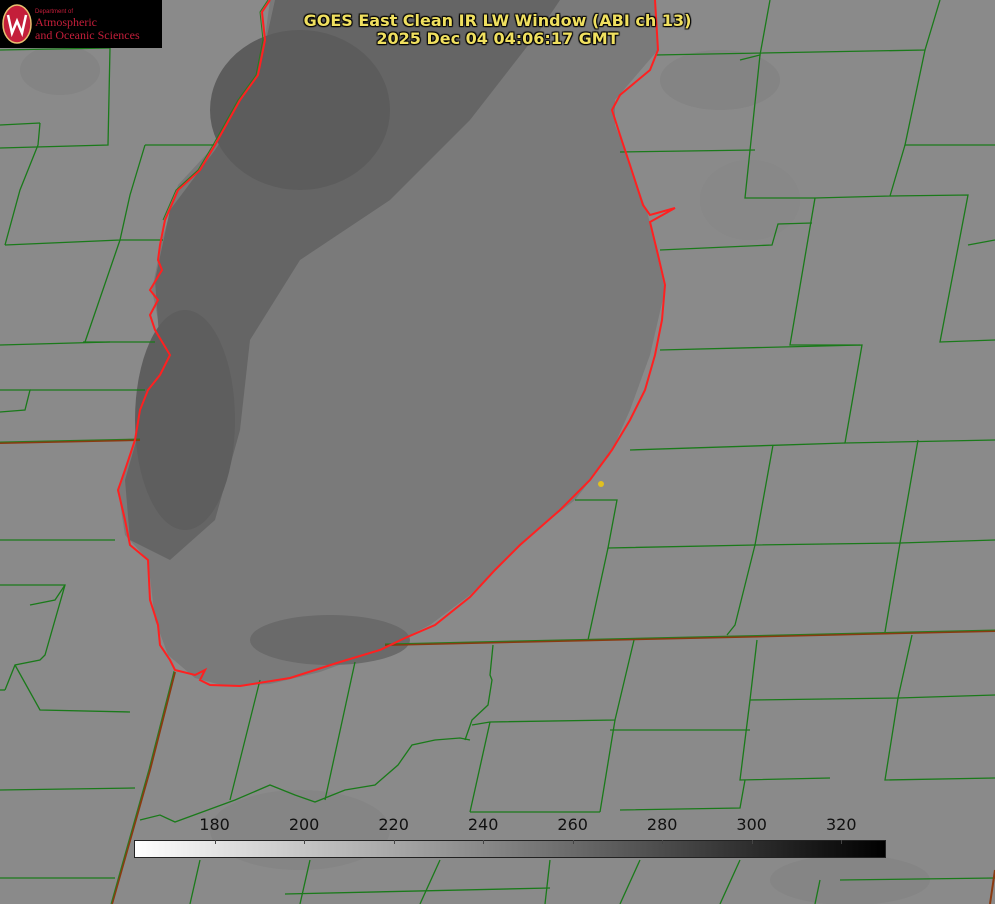 This screenshot has height=904, width=995. Describe the element at coordinates (393, 824) in the screenshot. I see `colorbar-tick-label: 220` at that location.